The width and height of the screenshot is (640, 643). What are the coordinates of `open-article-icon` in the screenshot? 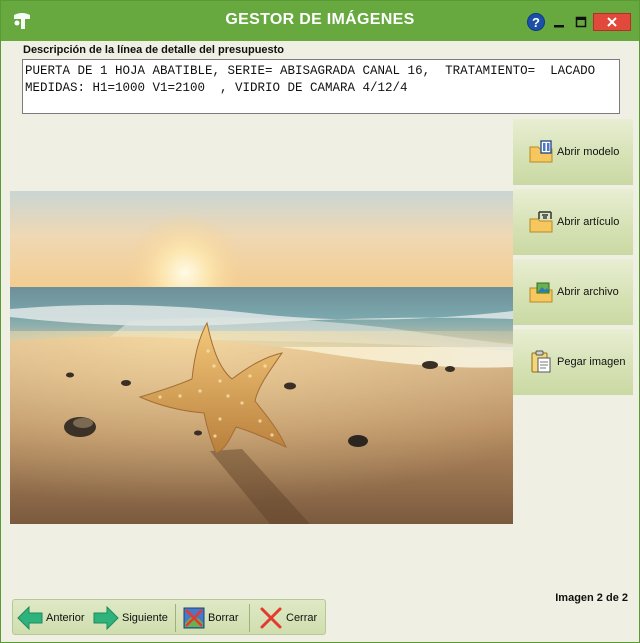 It's located at (541, 222).